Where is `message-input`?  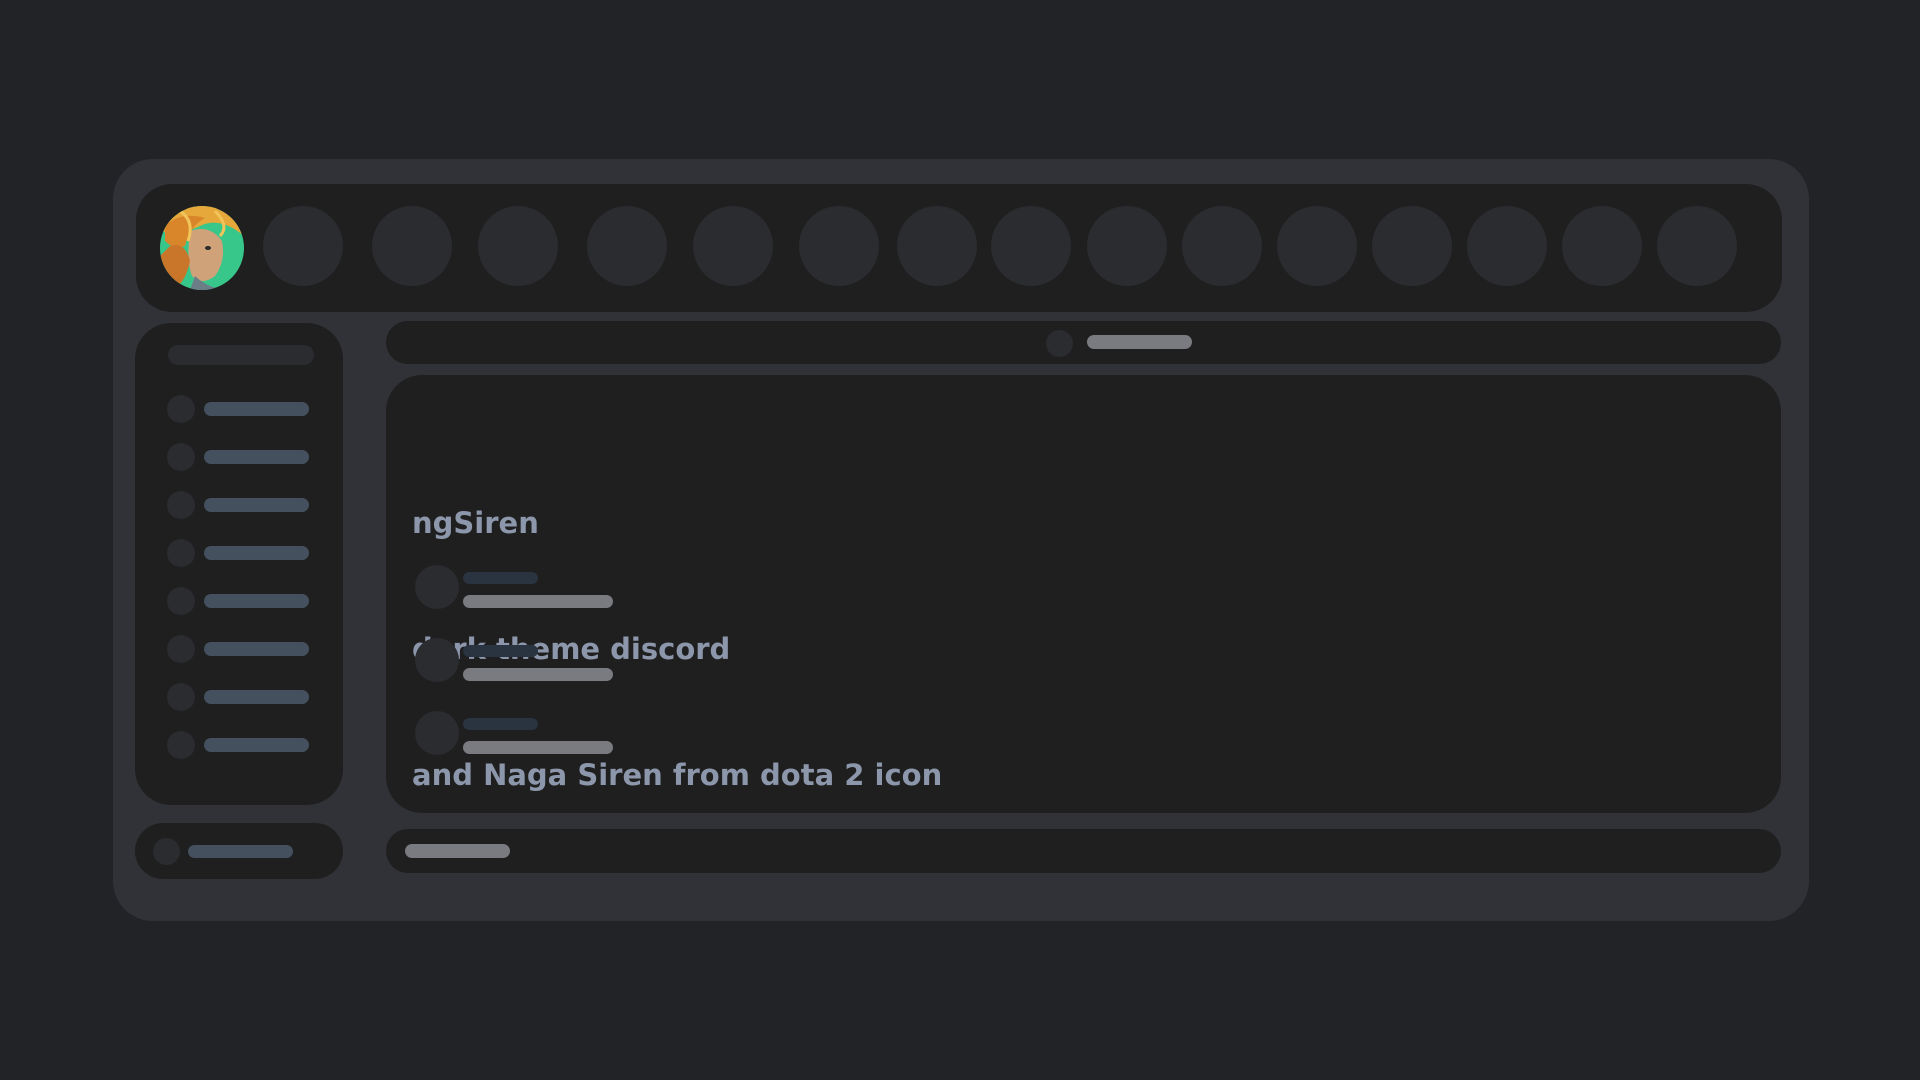
message-input is located at coordinates (1083, 851).